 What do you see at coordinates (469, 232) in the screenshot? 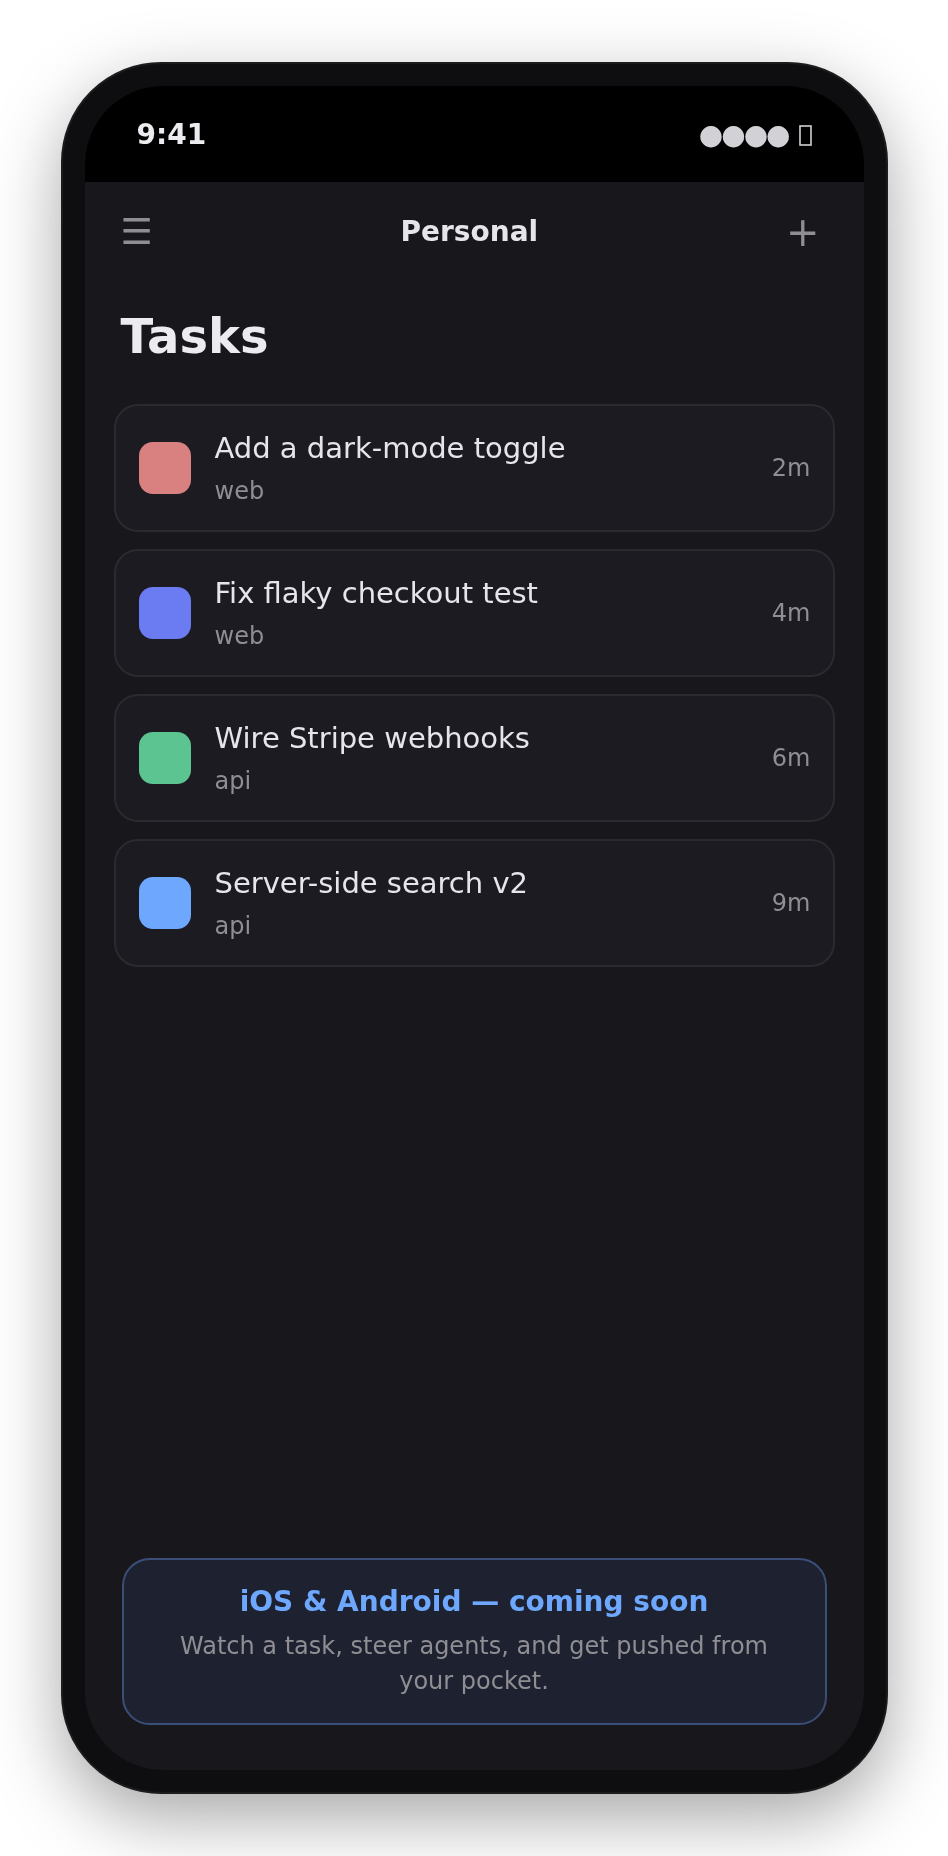
I see `header-title: Personal` at bounding box center [469, 232].